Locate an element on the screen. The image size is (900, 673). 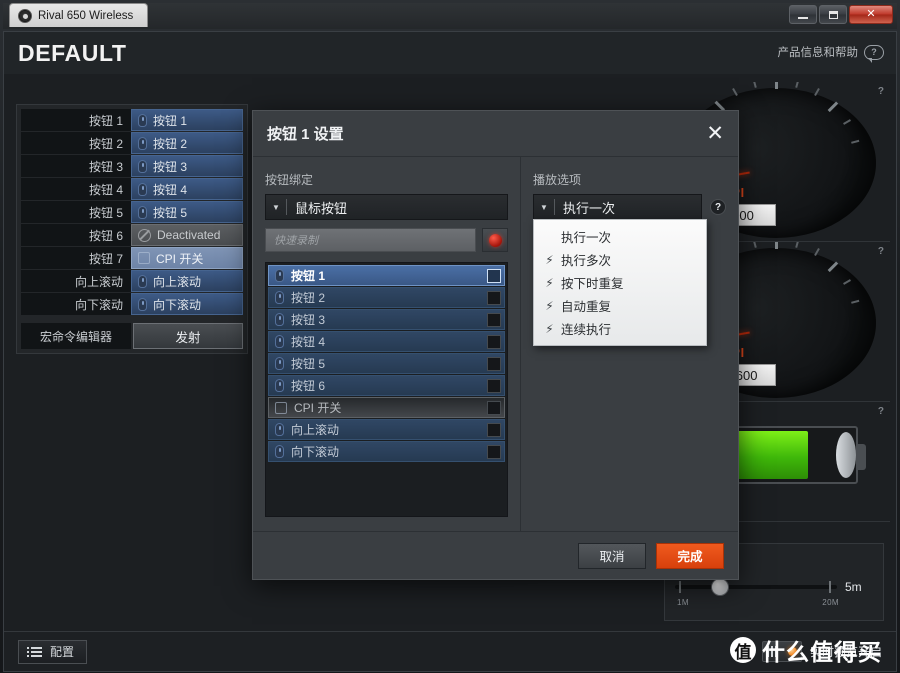
playback-dropdown-menu: ⚡ 执行一次 ⚡ 执行多次 ⚡ 按下时重复 is located at coordinates (620, 282).